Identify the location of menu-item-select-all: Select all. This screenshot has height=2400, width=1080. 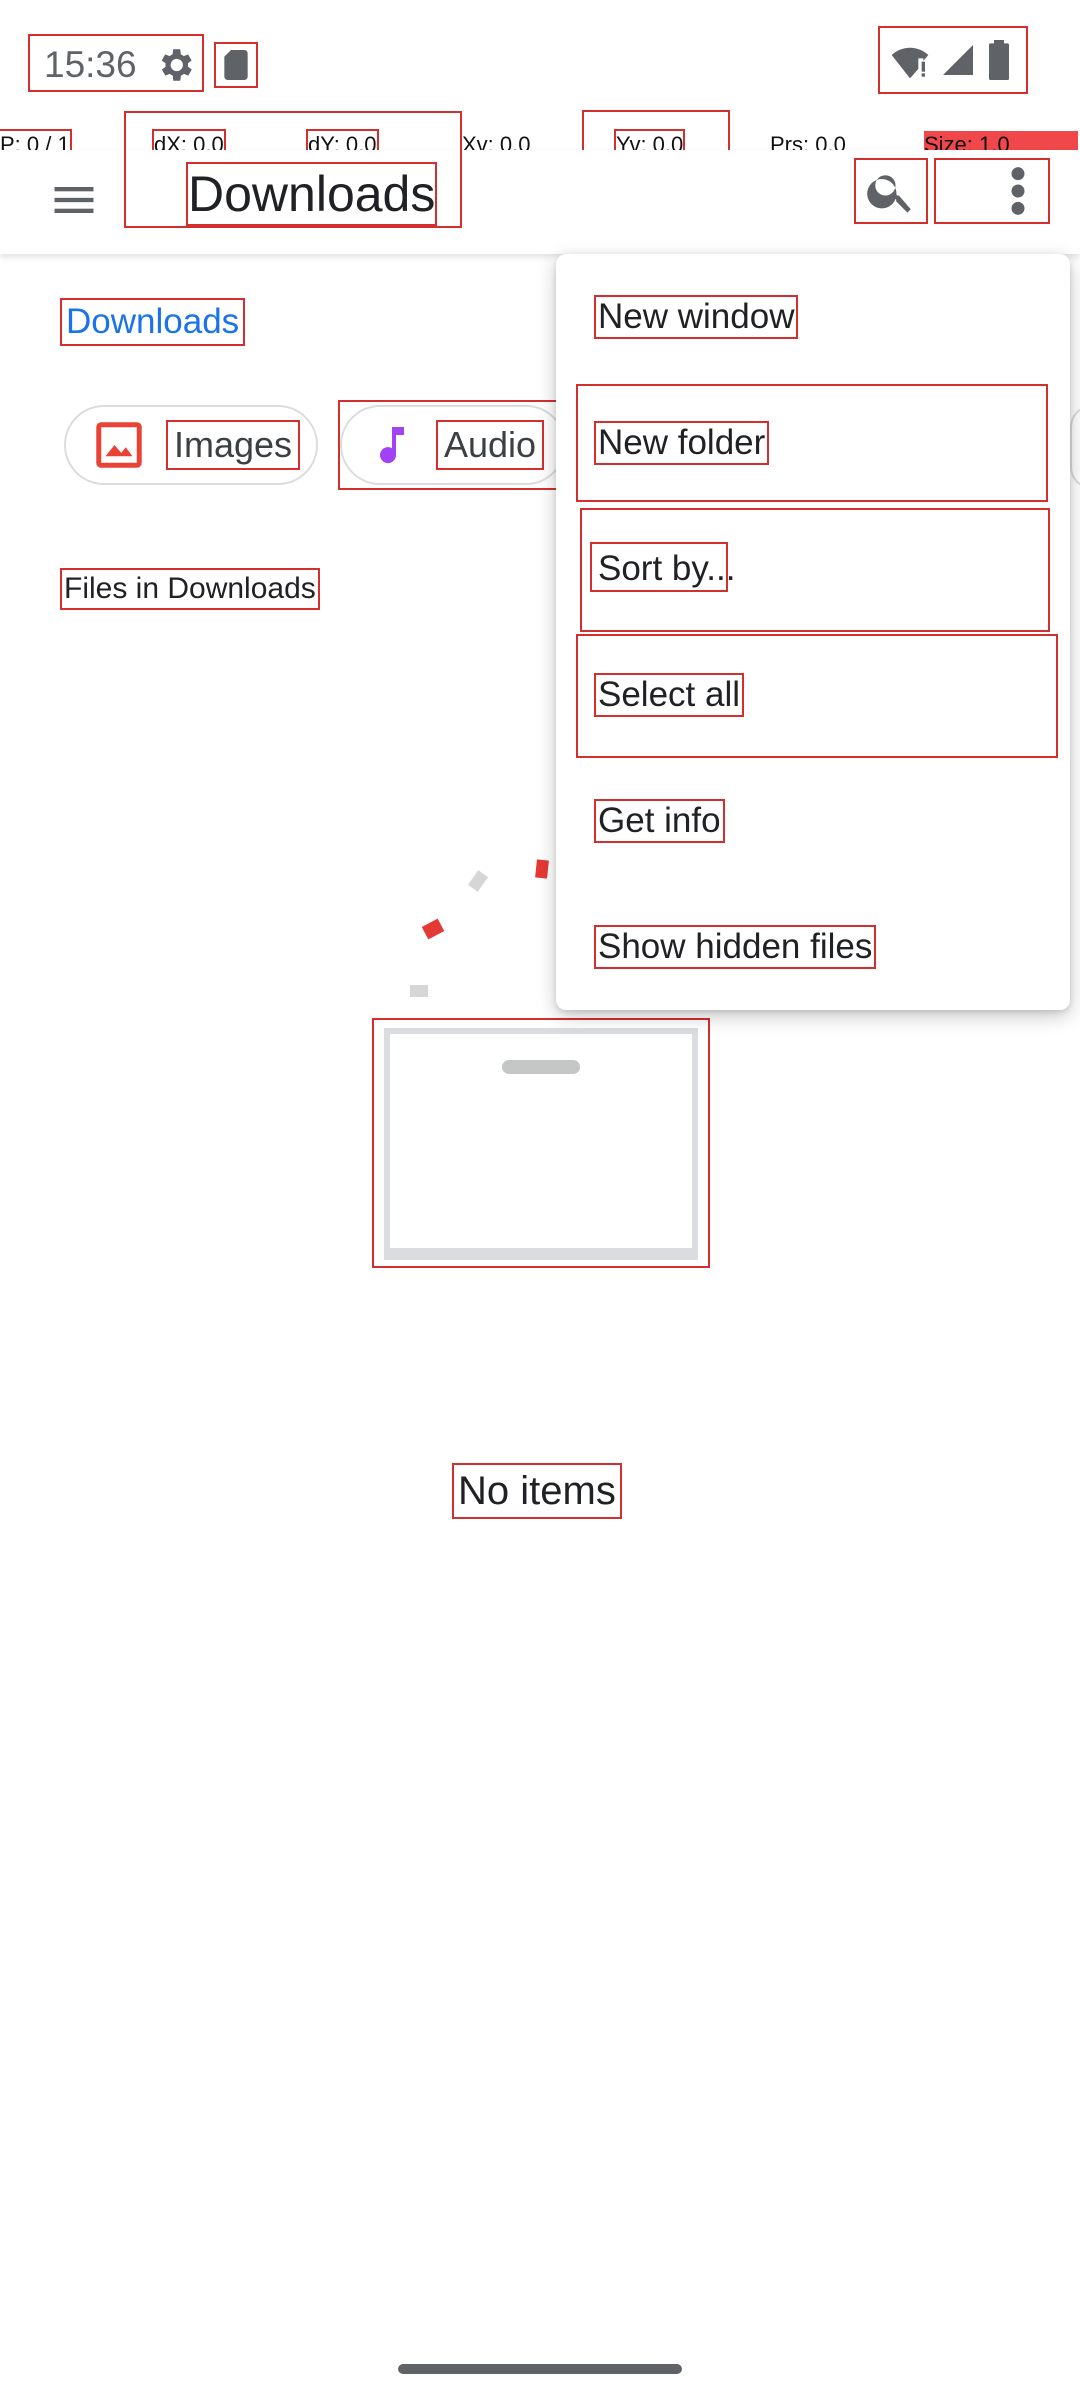
(813, 695).